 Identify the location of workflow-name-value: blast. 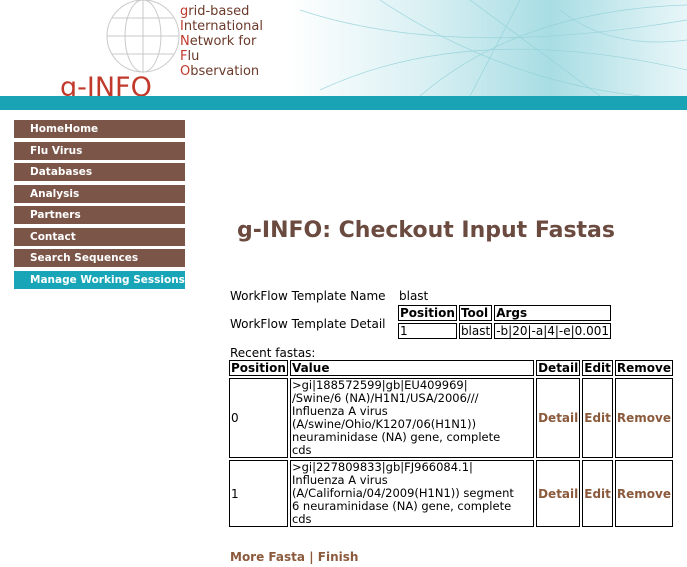
(414, 296).